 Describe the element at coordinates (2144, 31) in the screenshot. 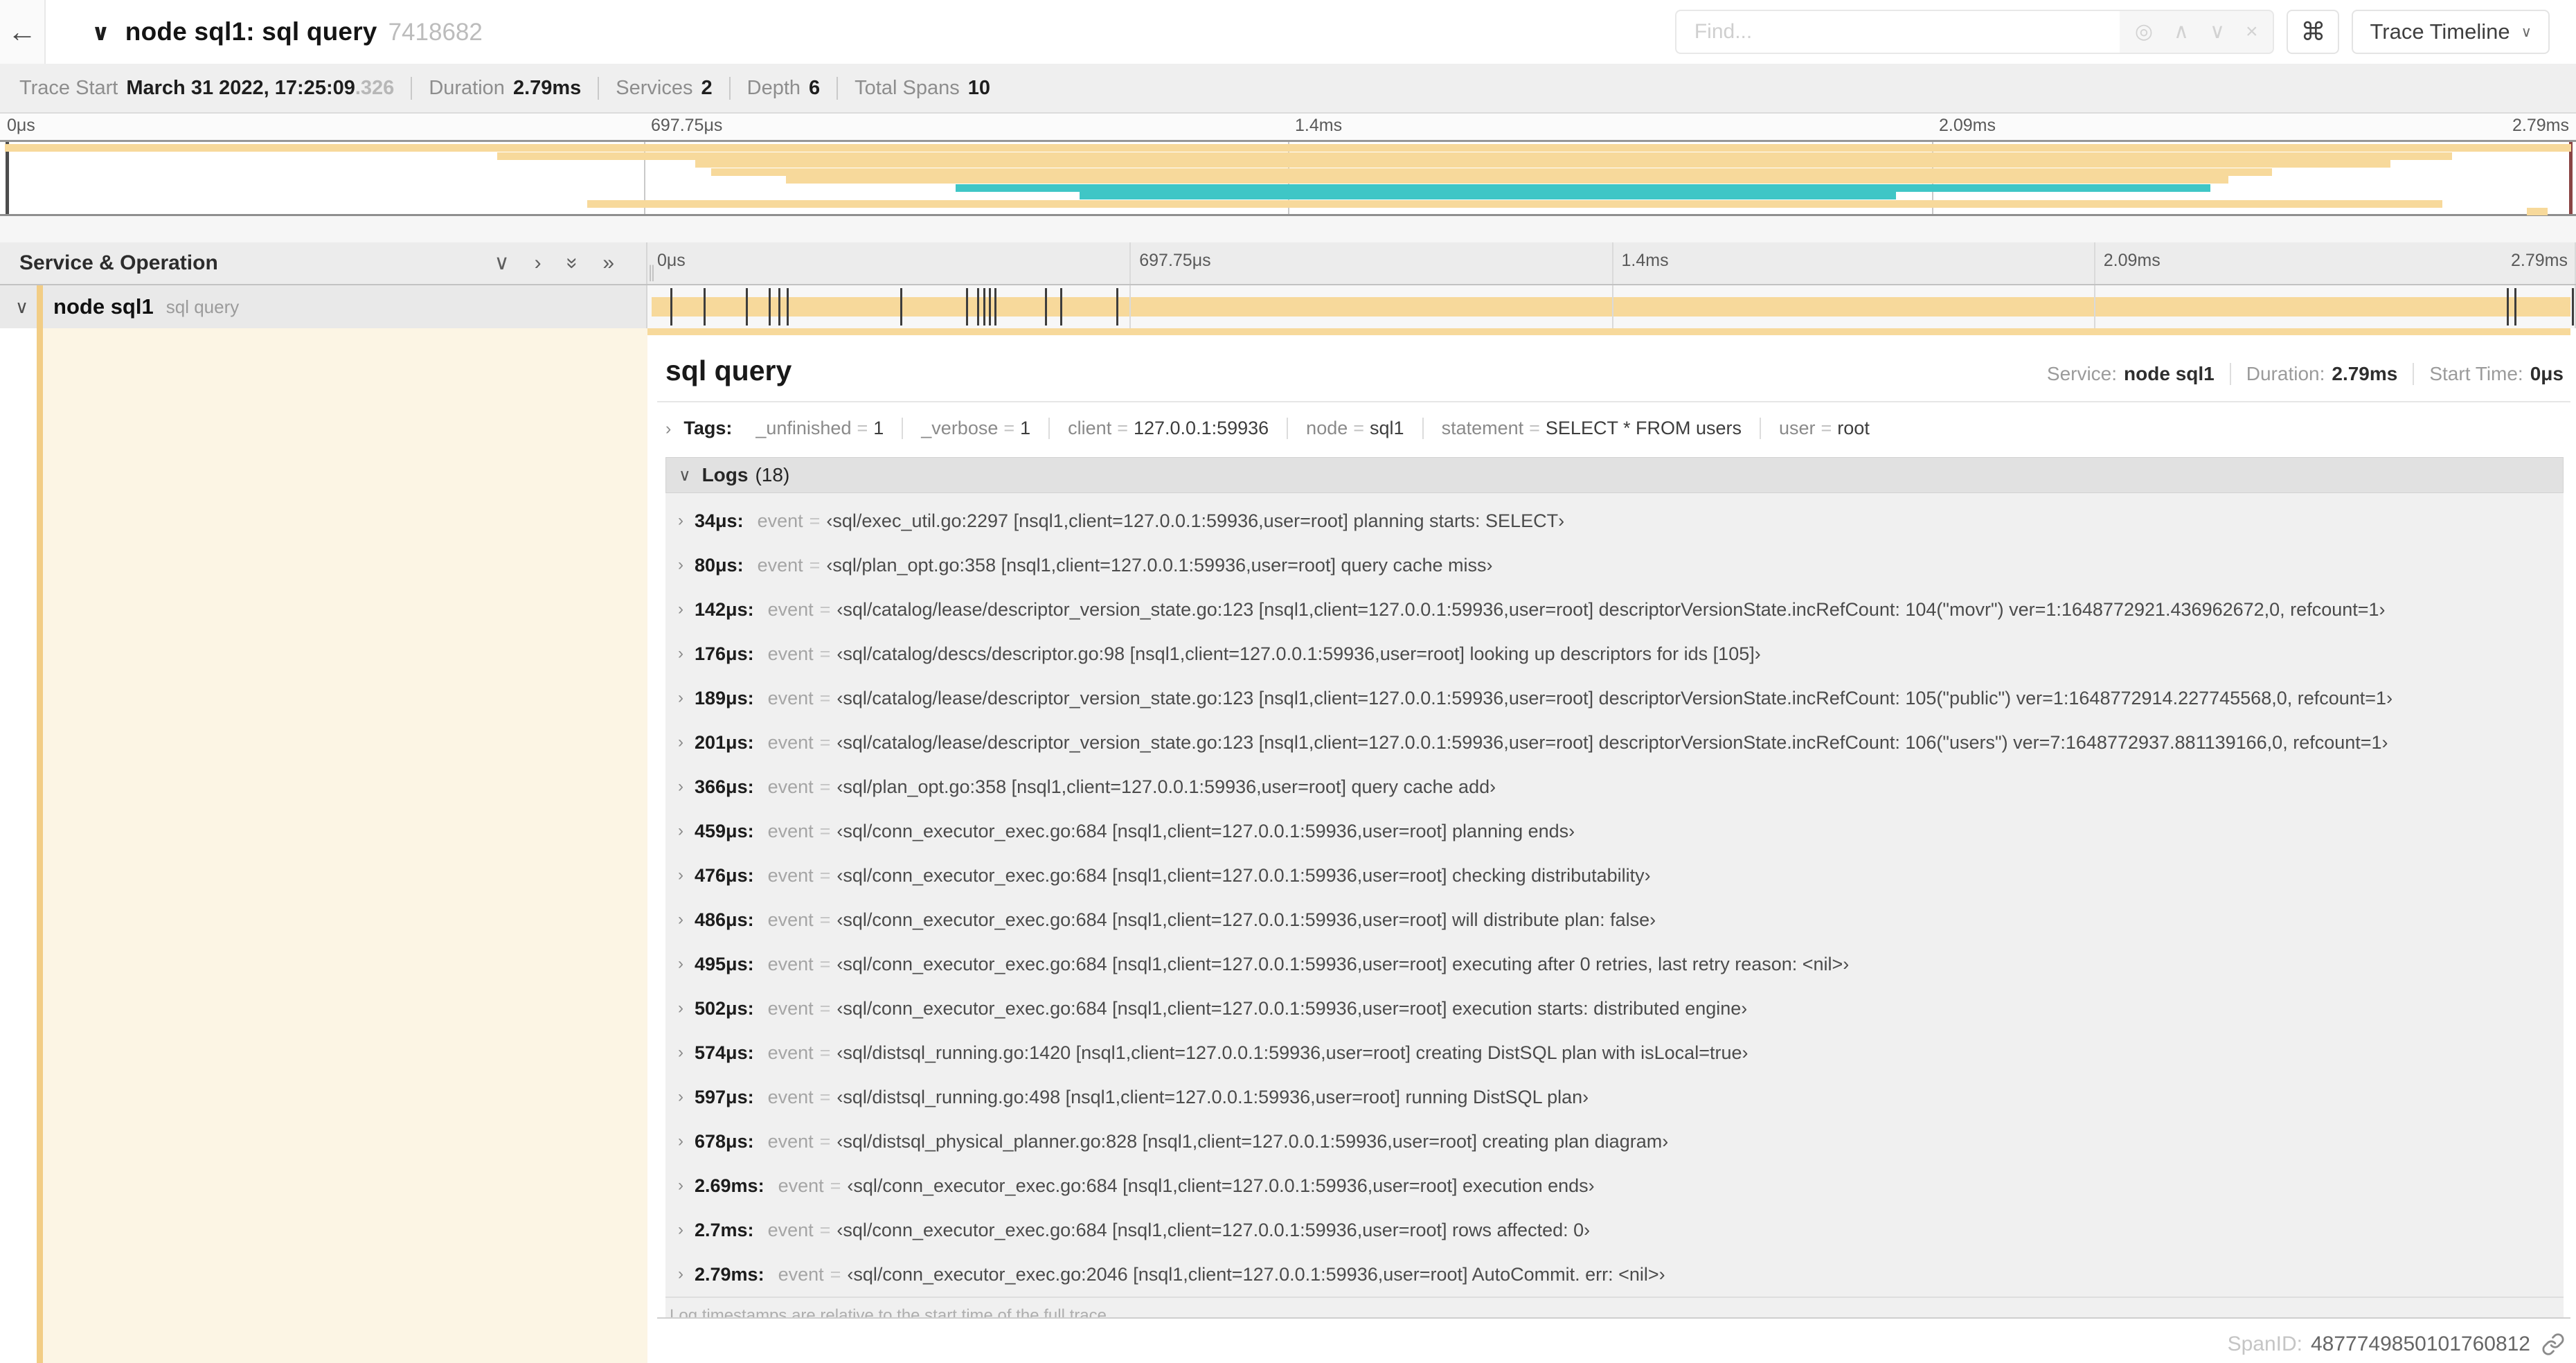

I see `scope-icon: ◎` at that location.